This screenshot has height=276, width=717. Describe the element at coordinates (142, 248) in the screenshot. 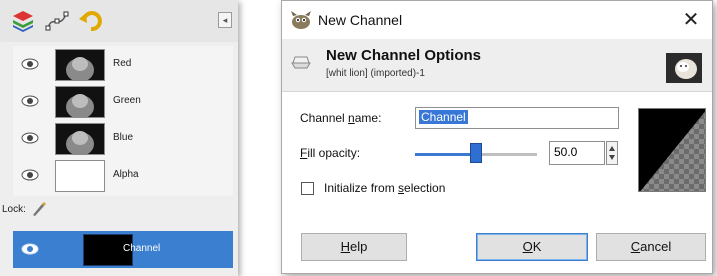

I see `channel-label: Channel` at that location.